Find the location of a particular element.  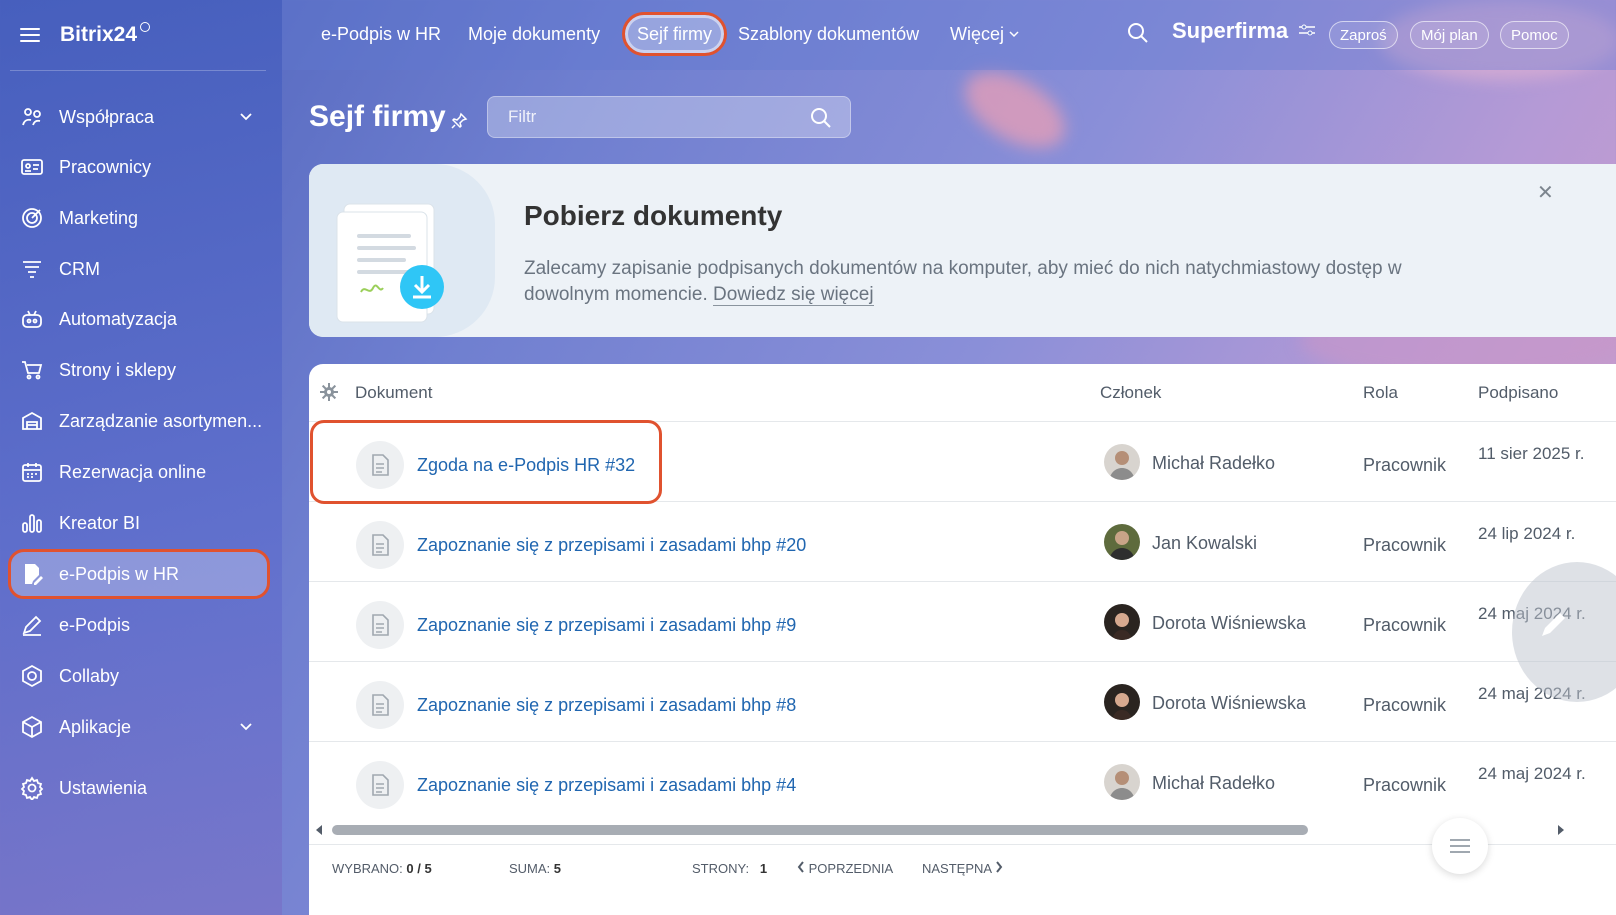

sidebar-item-automatyzacja: Automatyzacja is located at coordinates (139, 319).